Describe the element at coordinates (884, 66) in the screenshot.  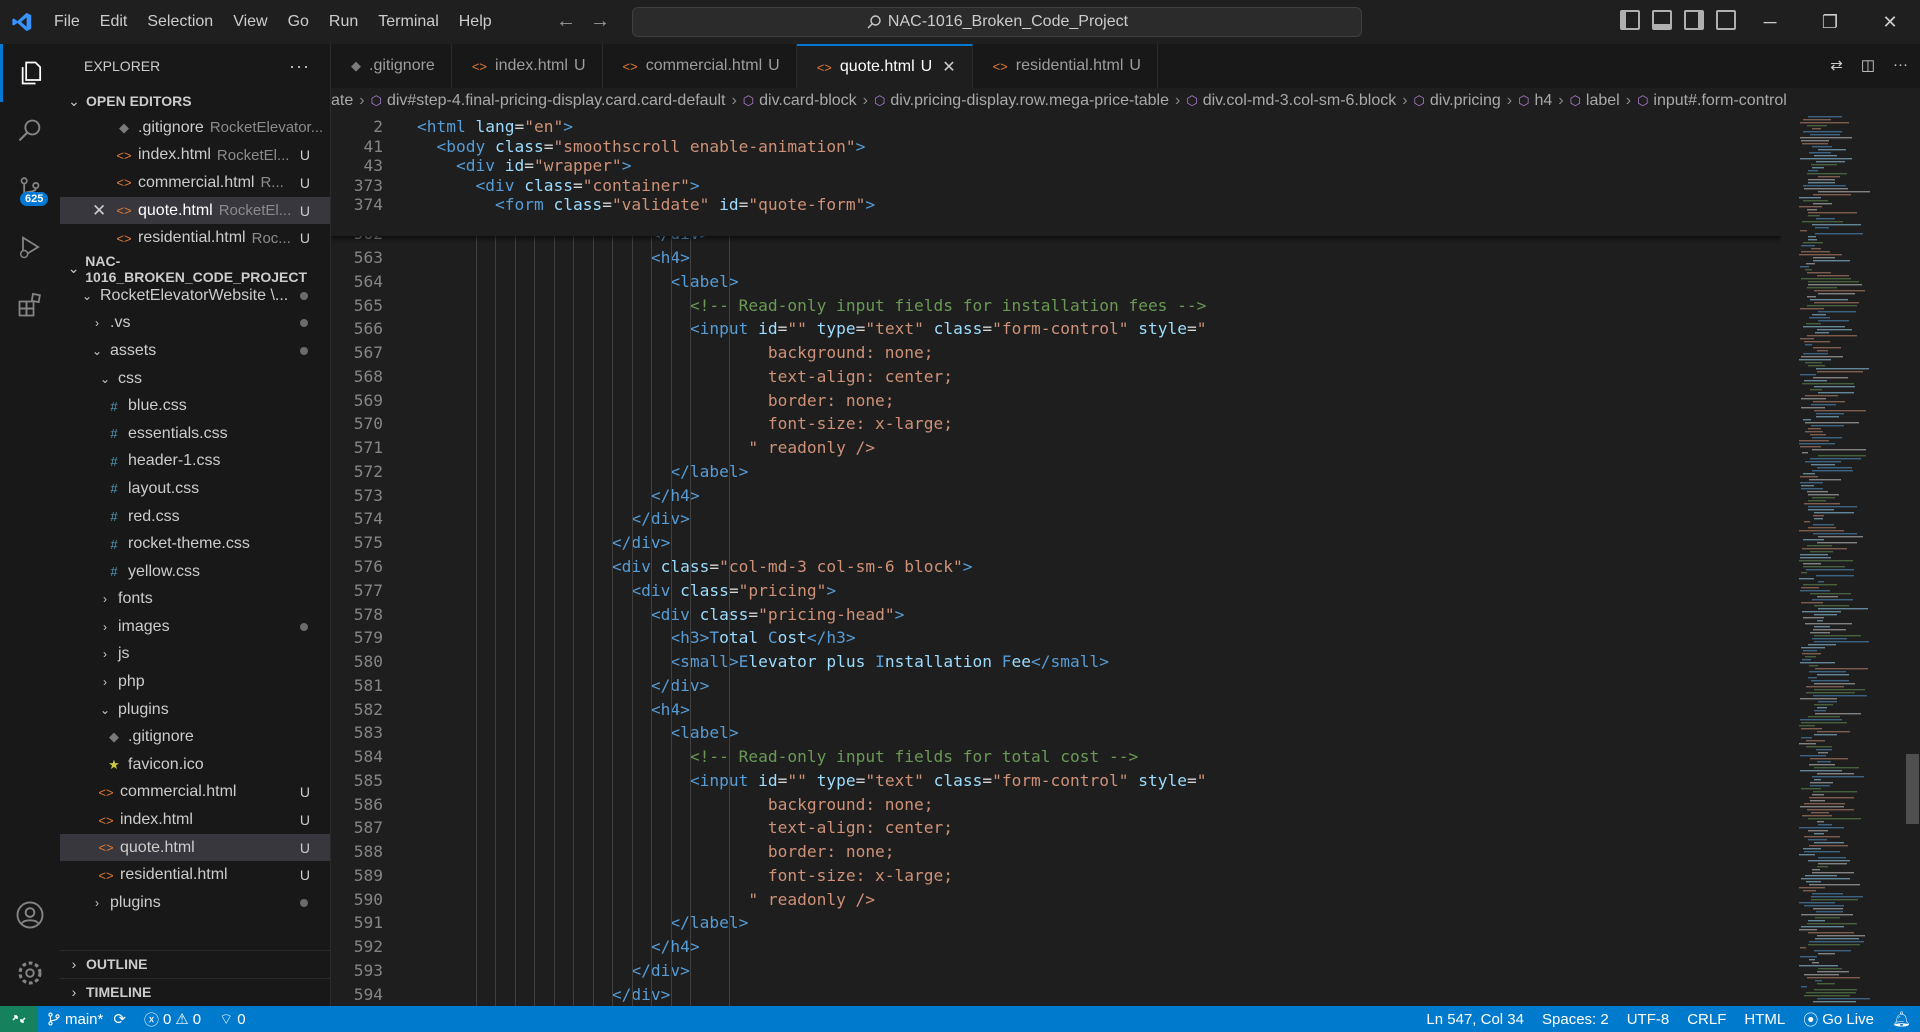
I see `tab-quote-html: <> quote.html U ✕` at that location.